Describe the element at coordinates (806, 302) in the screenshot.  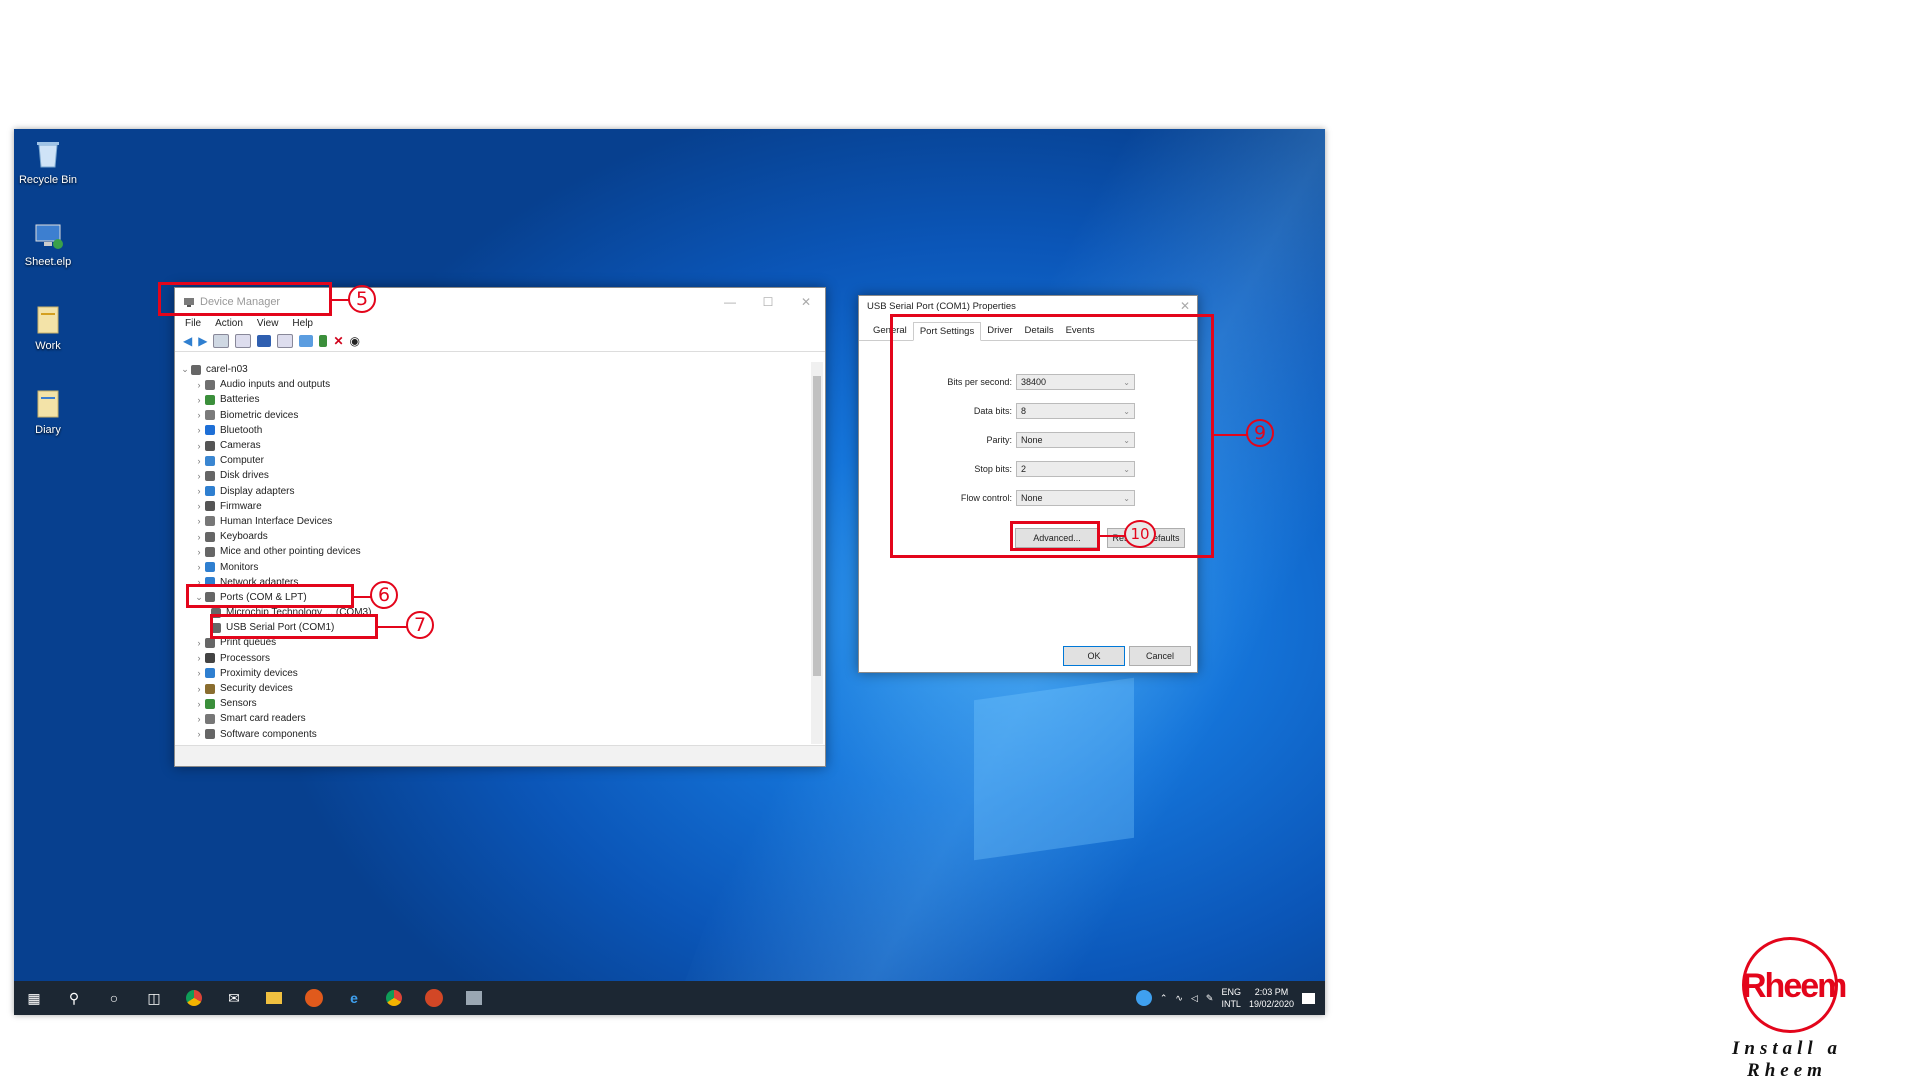
I see `close-button: ✕` at that location.